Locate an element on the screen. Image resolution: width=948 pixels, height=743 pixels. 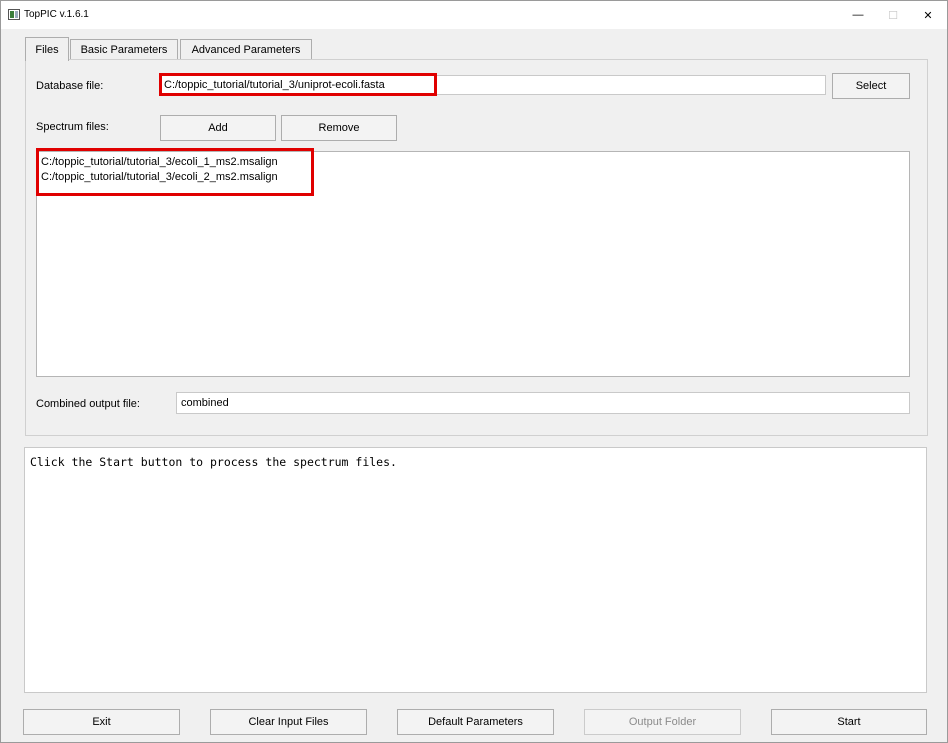
tab-advanced-parameters: Advanced Parameters is located at coordinates (246, 49).